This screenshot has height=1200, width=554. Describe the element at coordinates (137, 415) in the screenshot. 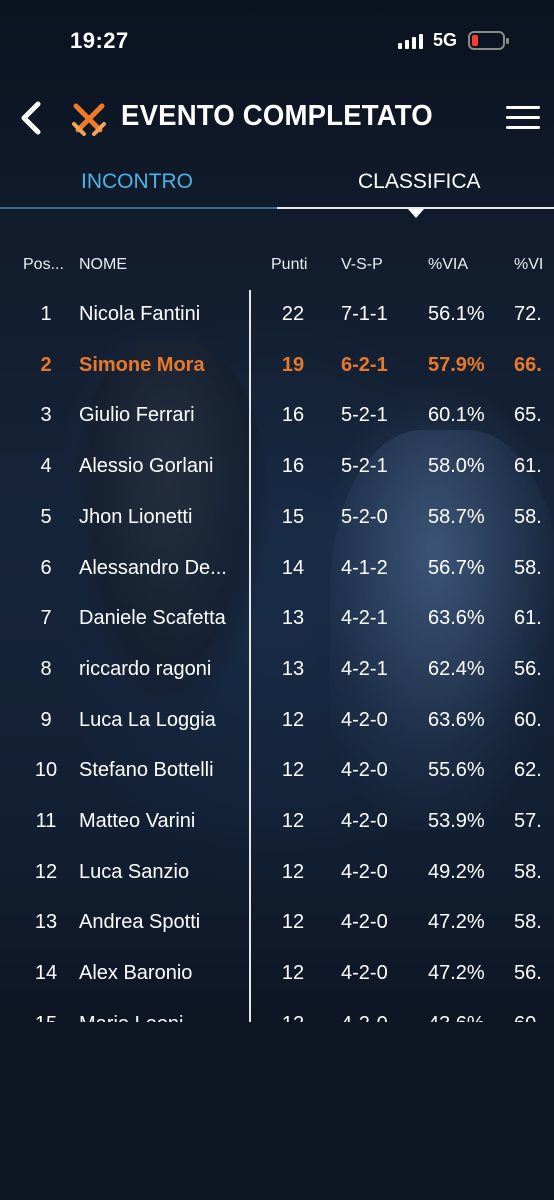

I see `cell-name: Giulio Ferrari` at that location.